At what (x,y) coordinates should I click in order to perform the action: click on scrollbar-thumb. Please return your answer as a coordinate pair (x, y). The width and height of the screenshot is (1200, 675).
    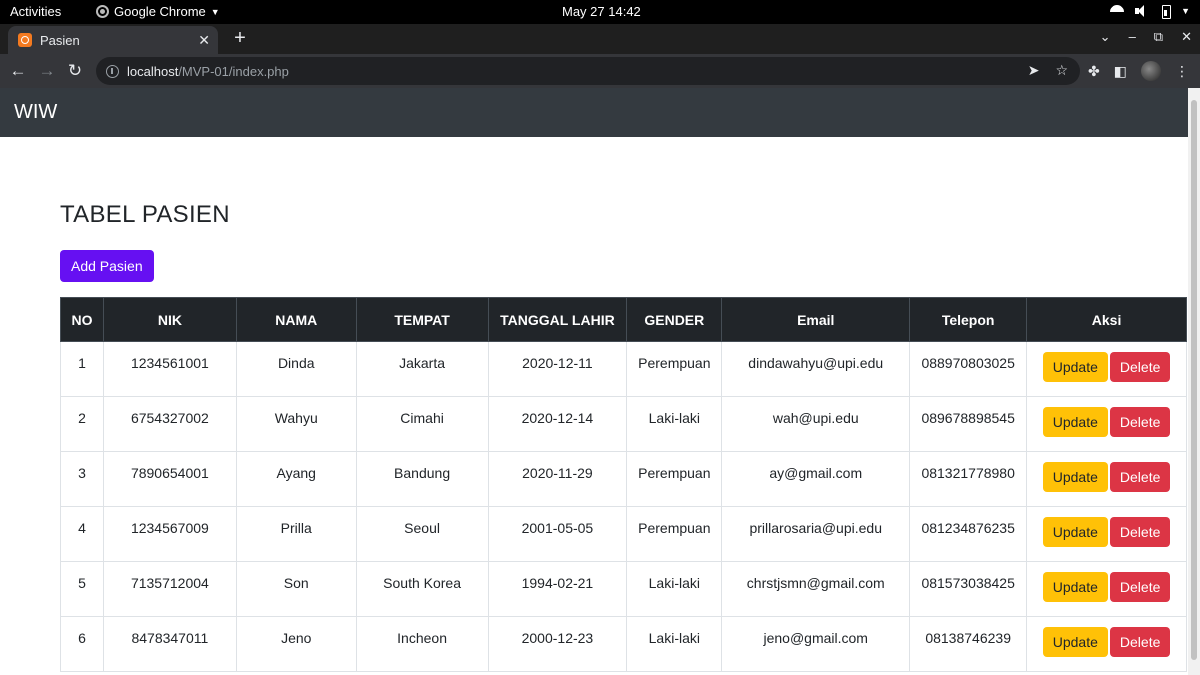
    Looking at the image, I should click on (1194, 380).